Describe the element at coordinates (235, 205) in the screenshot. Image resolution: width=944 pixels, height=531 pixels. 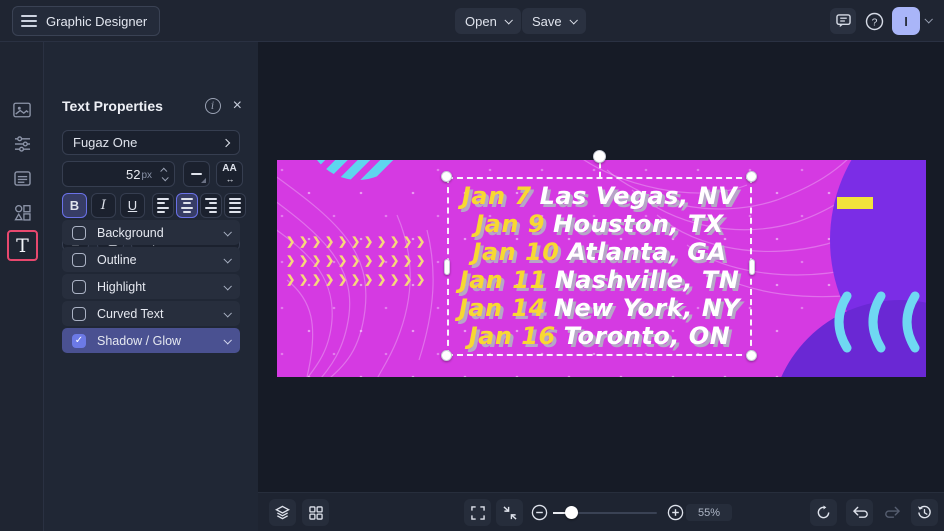
I see `align-justify-button` at that location.